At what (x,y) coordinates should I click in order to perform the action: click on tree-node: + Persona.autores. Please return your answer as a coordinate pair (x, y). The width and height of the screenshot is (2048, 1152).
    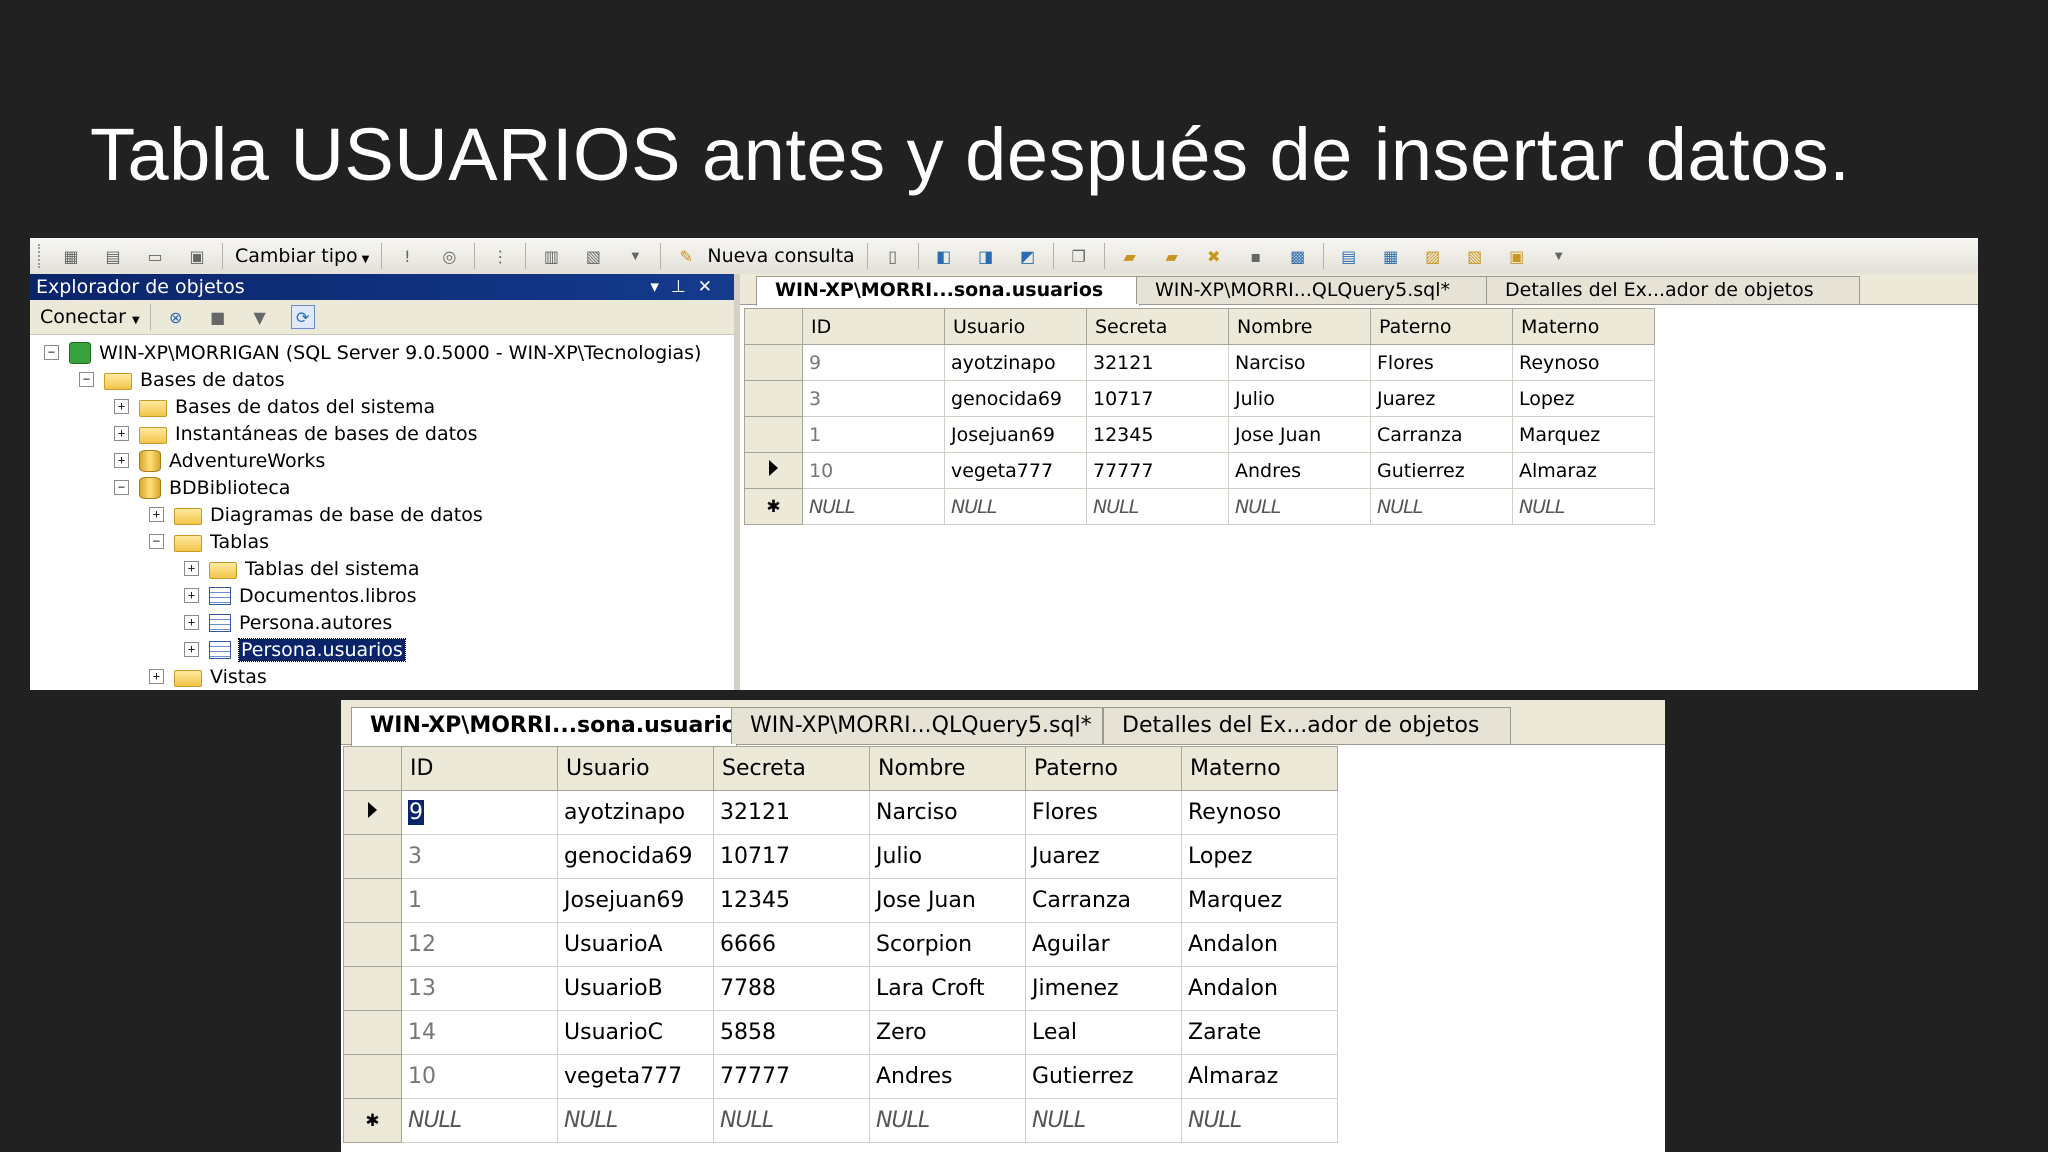
    Looking at the image, I should click on (288, 622).